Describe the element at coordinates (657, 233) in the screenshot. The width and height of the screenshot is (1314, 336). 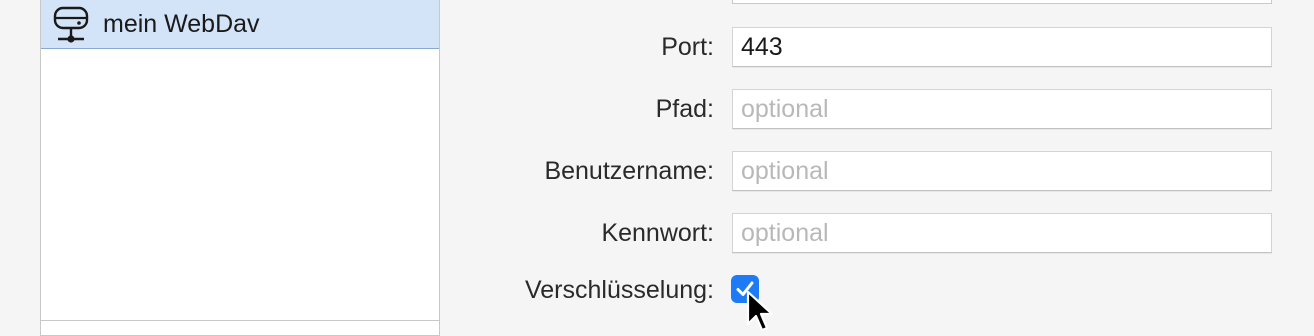
I see `password-label: Kennwort:` at that location.